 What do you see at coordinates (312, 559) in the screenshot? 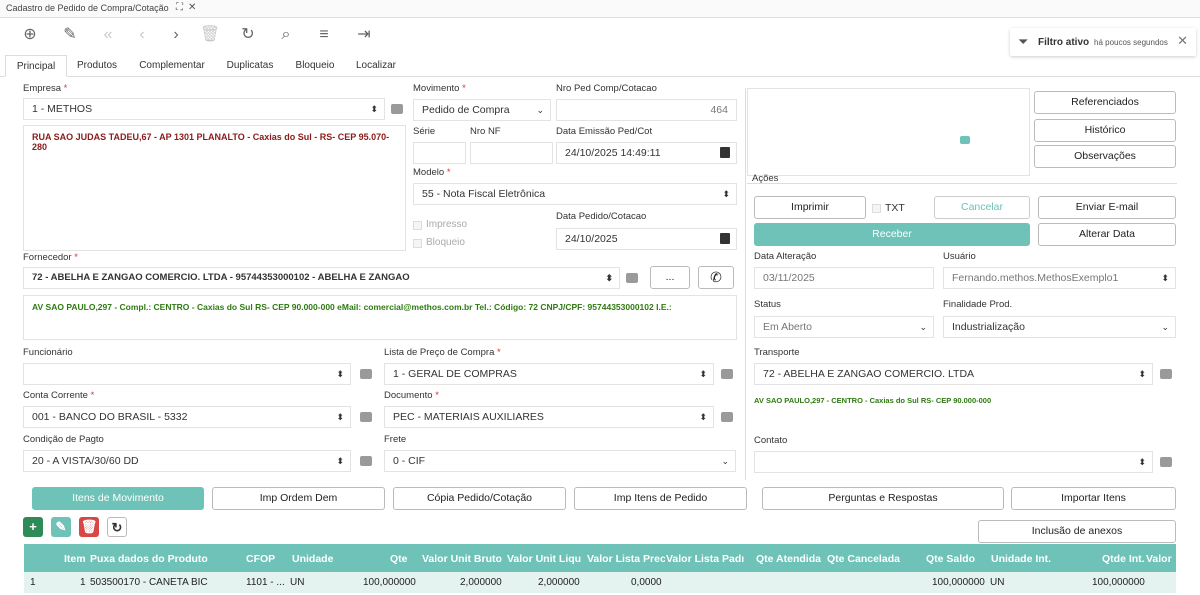
I see `col-unidade: Unidade` at bounding box center [312, 559].